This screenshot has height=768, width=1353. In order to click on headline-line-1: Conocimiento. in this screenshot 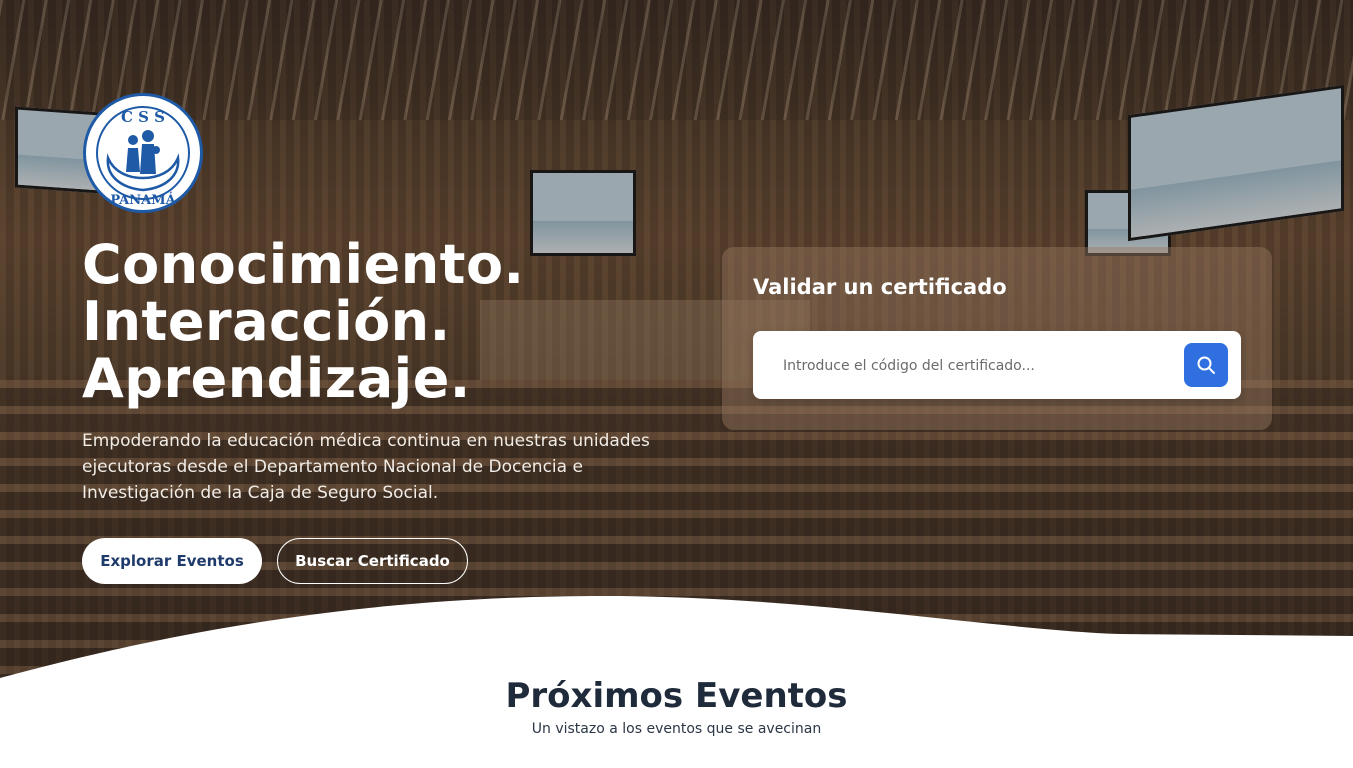, I will do `click(303, 264)`.